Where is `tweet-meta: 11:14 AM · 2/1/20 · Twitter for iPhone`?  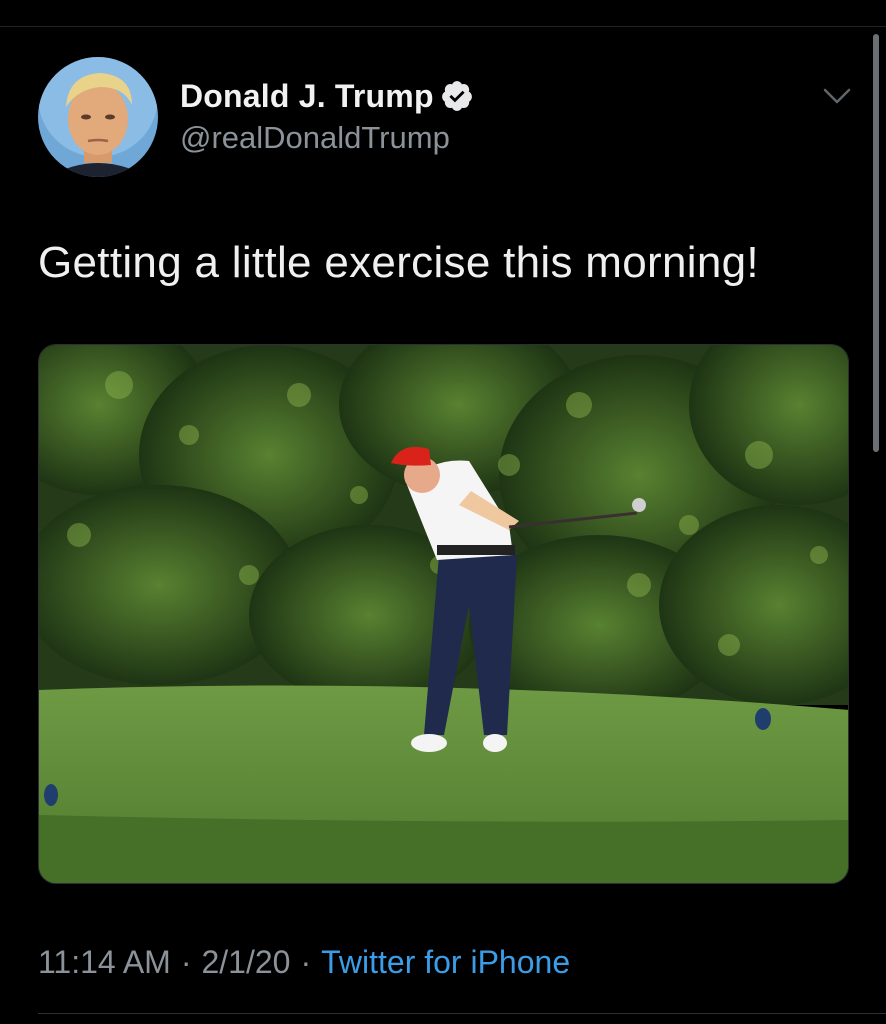
tweet-meta: 11:14 AM · 2/1/20 · Twitter for iPhone is located at coordinates (304, 962).